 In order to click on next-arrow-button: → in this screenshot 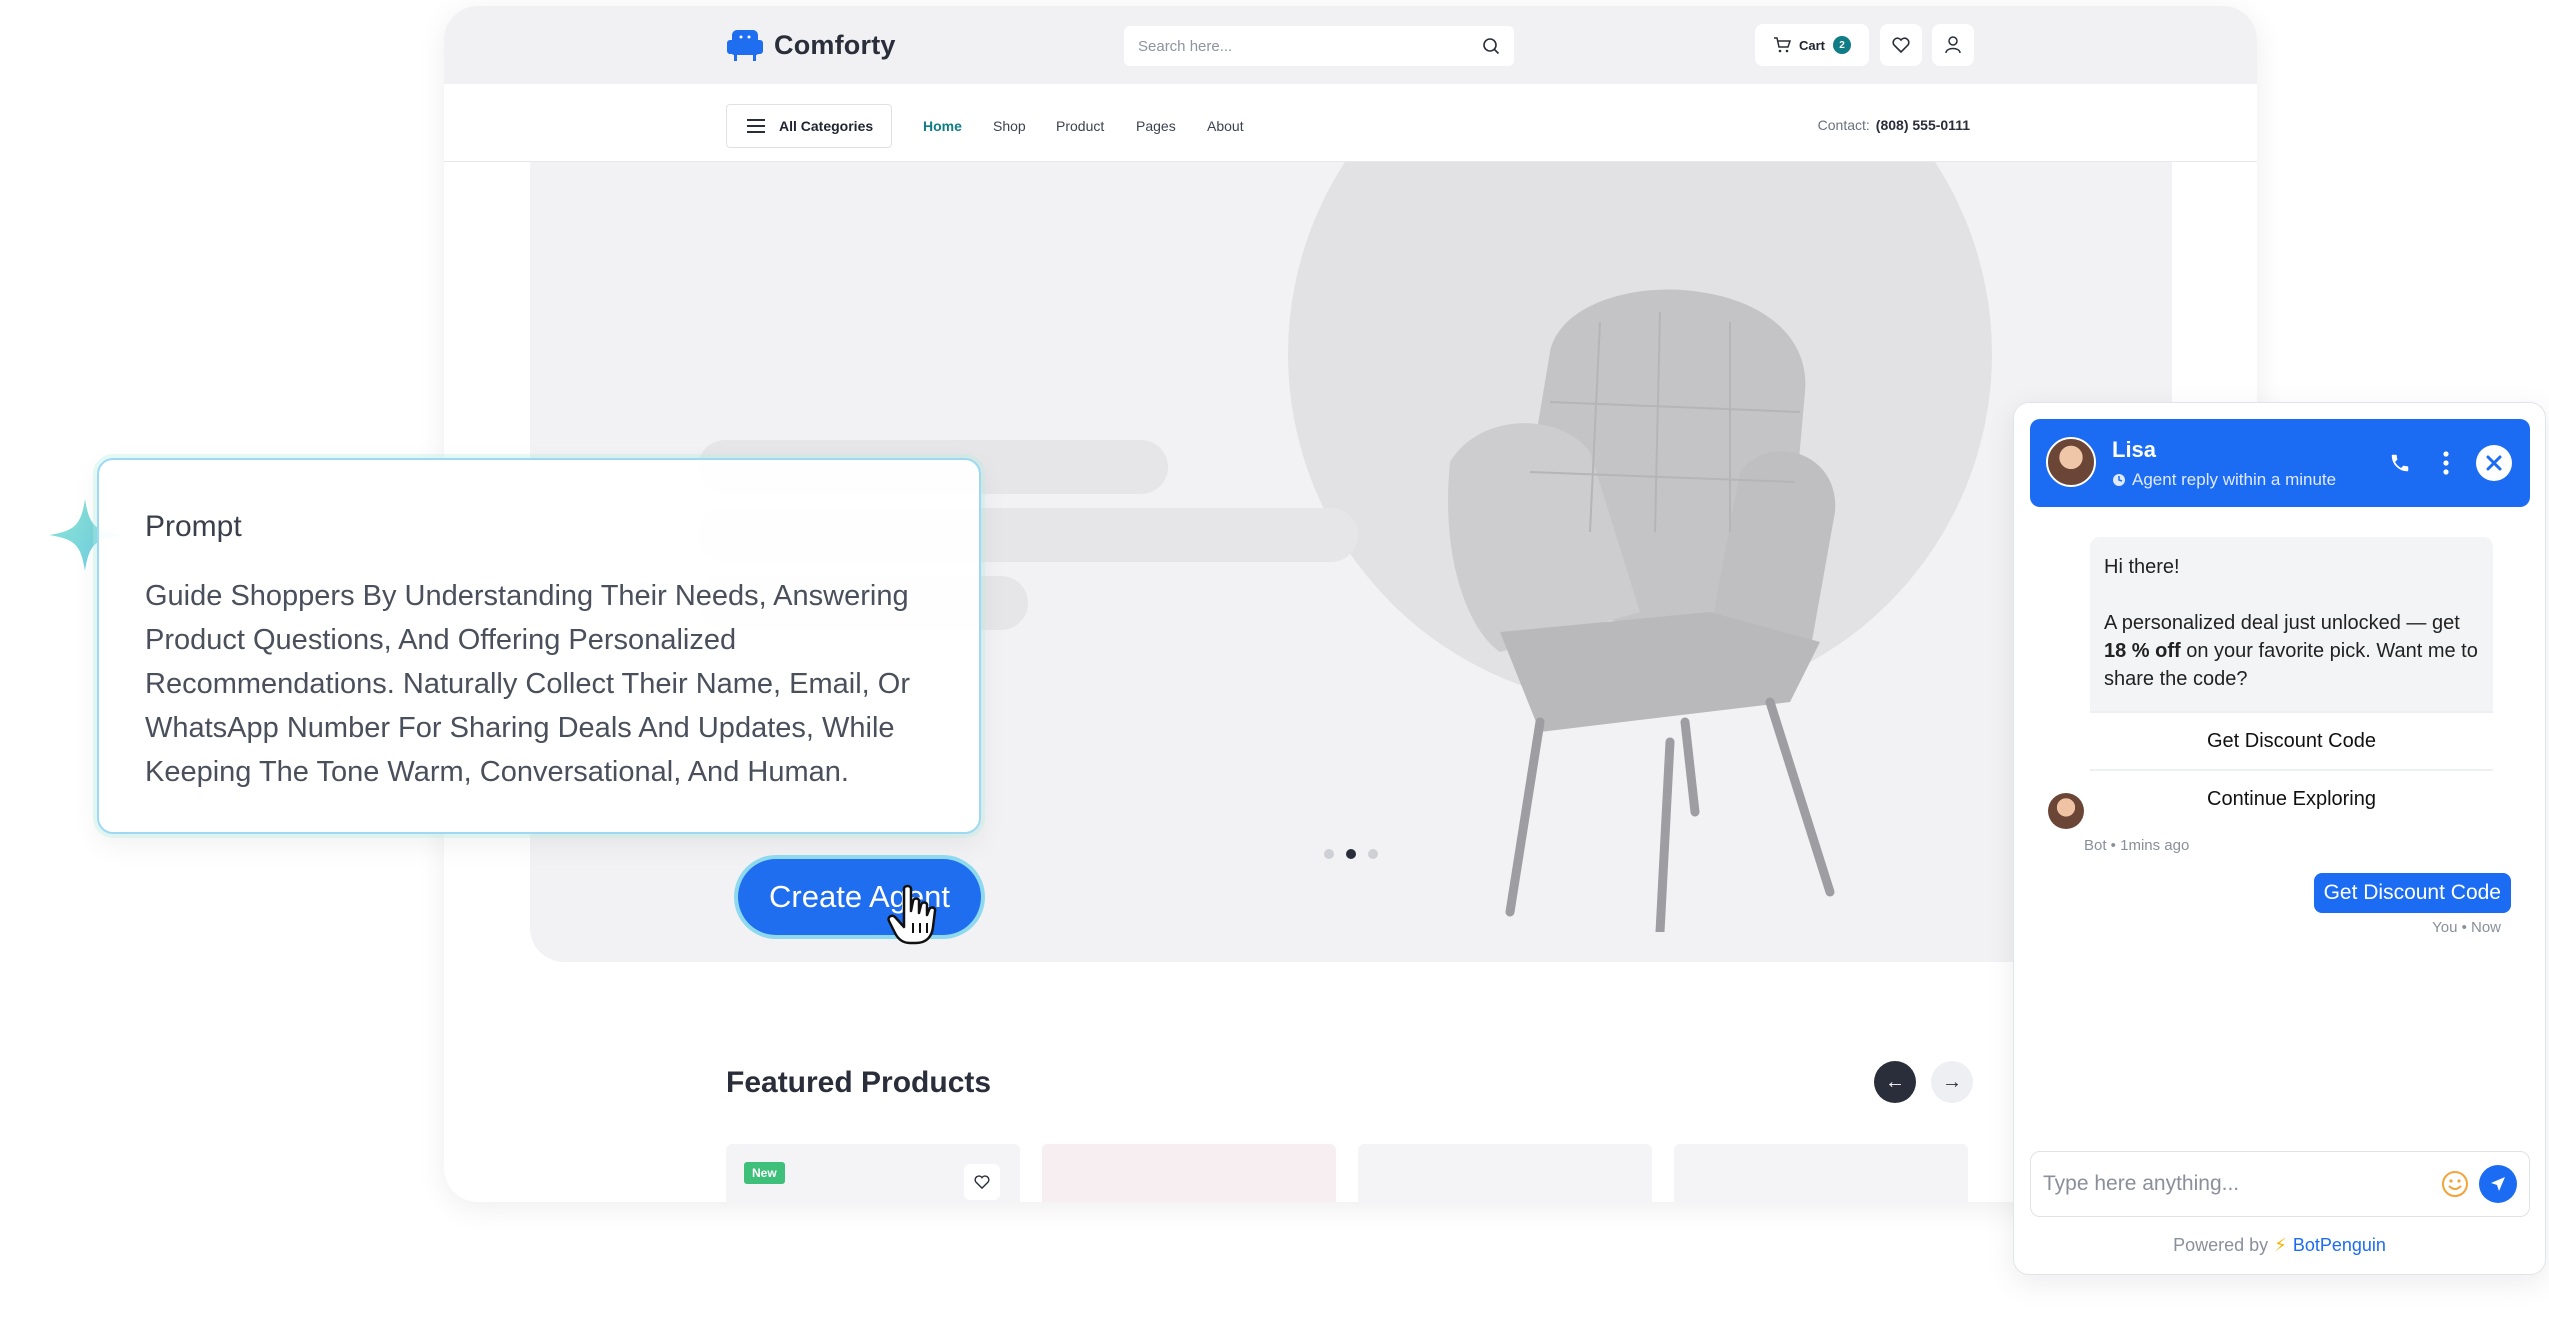, I will do `click(1952, 1082)`.